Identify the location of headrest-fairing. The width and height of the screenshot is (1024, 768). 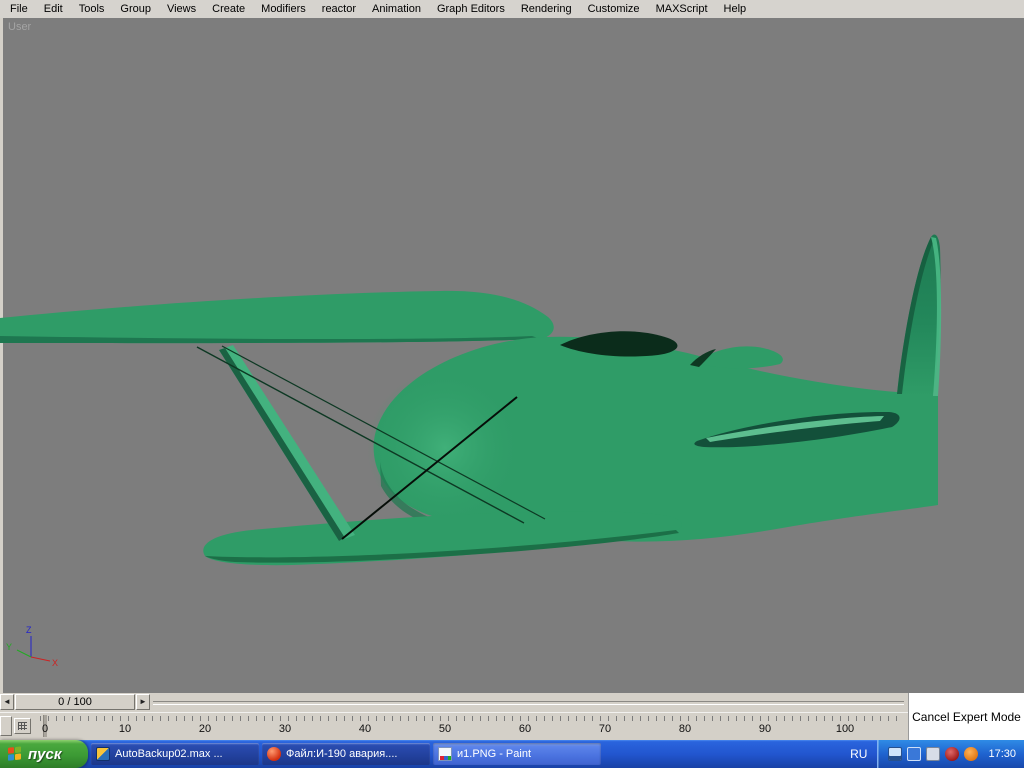
(740, 357).